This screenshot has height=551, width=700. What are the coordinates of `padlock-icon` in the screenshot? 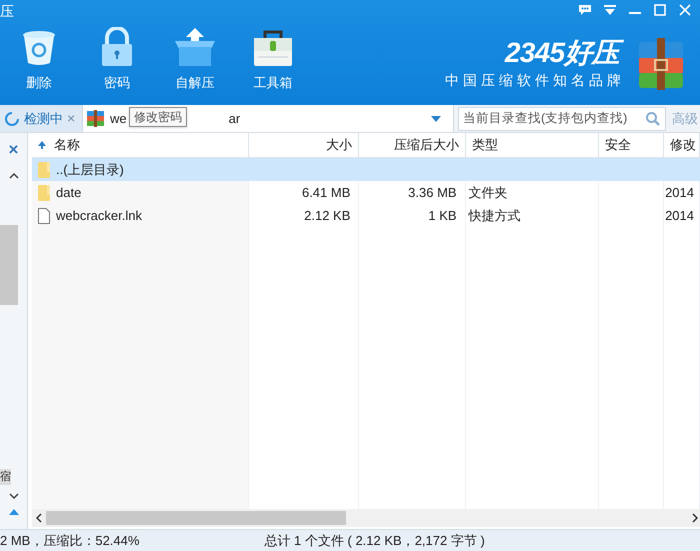 It's located at (117, 46).